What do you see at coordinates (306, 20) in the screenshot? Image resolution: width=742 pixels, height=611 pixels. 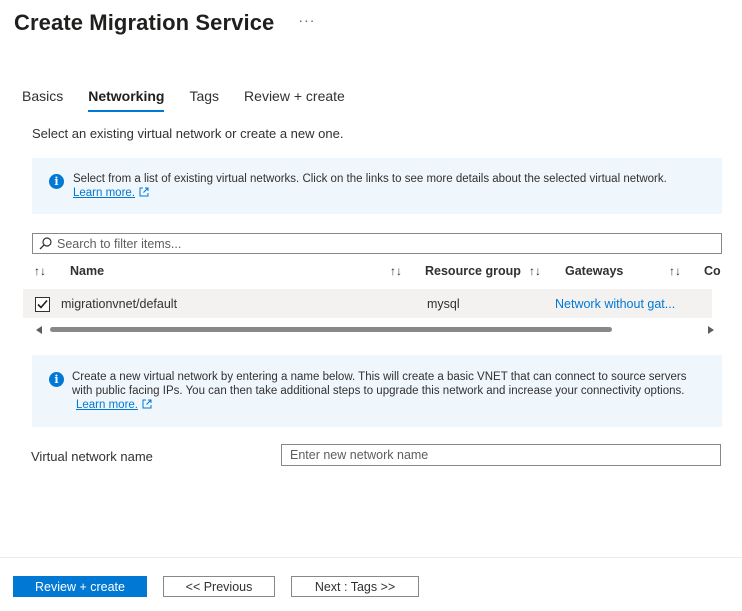 I see `more-icon: ···` at bounding box center [306, 20].